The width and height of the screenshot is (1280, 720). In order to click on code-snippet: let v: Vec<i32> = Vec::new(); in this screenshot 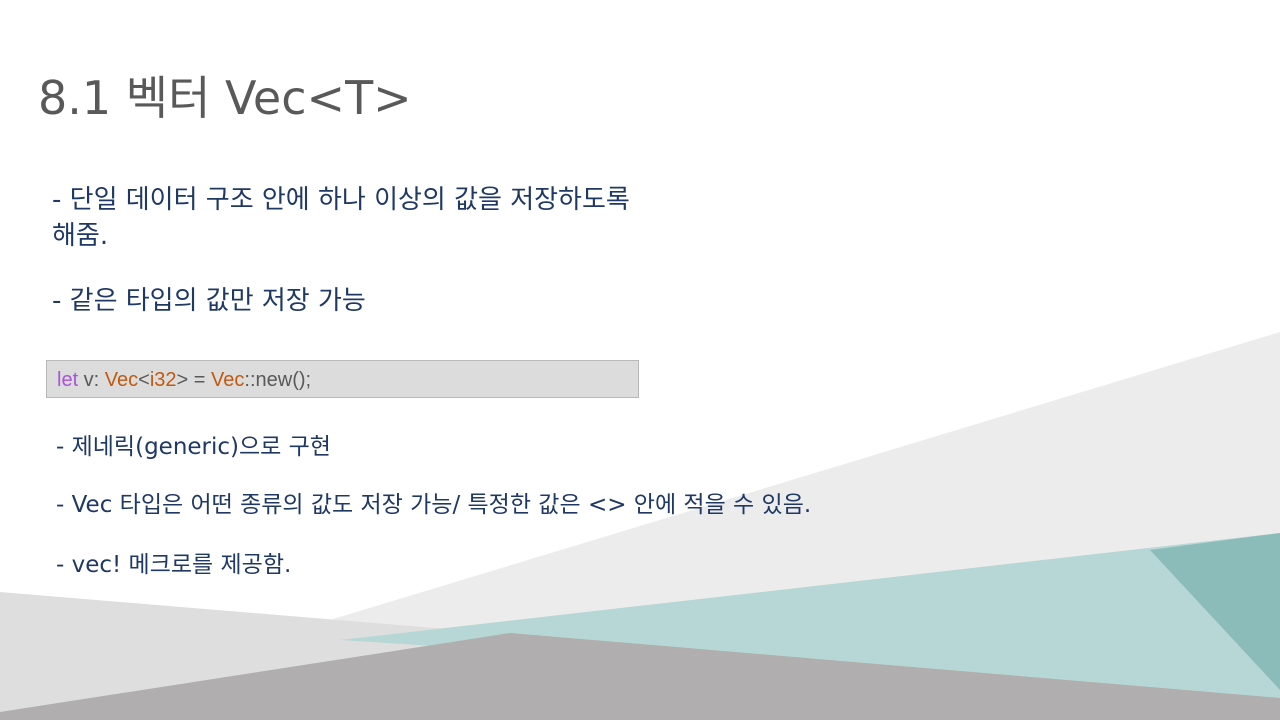, I will do `click(342, 379)`.